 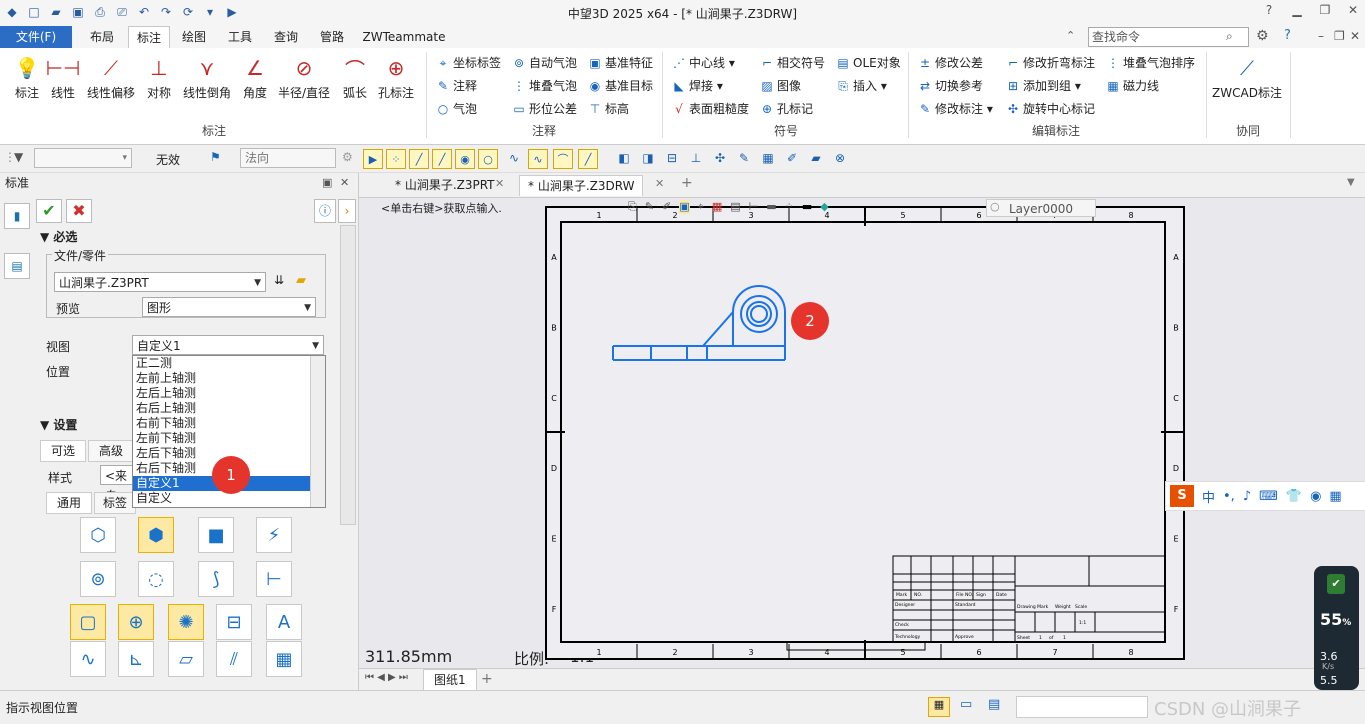 What do you see at coordinates (487, 679) in the screenshot?
I see `add-sheet-icon: +` at bounding box center [487, 679].